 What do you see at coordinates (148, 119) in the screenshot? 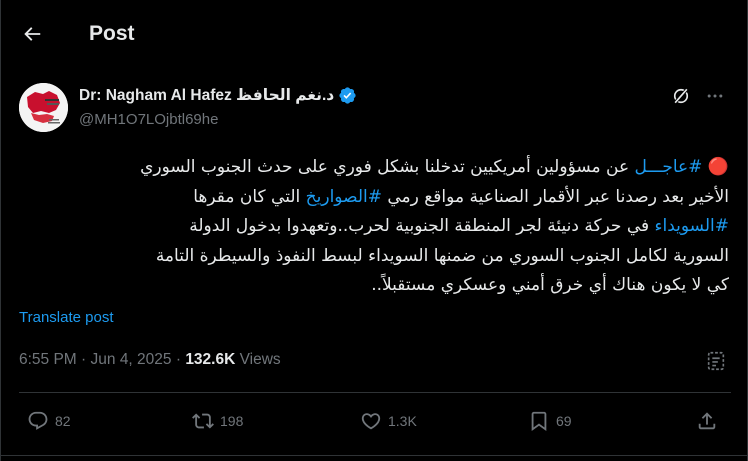
I see `author-handle: @MH1O7LOjbtl69he` at bounding box center [148, 119].